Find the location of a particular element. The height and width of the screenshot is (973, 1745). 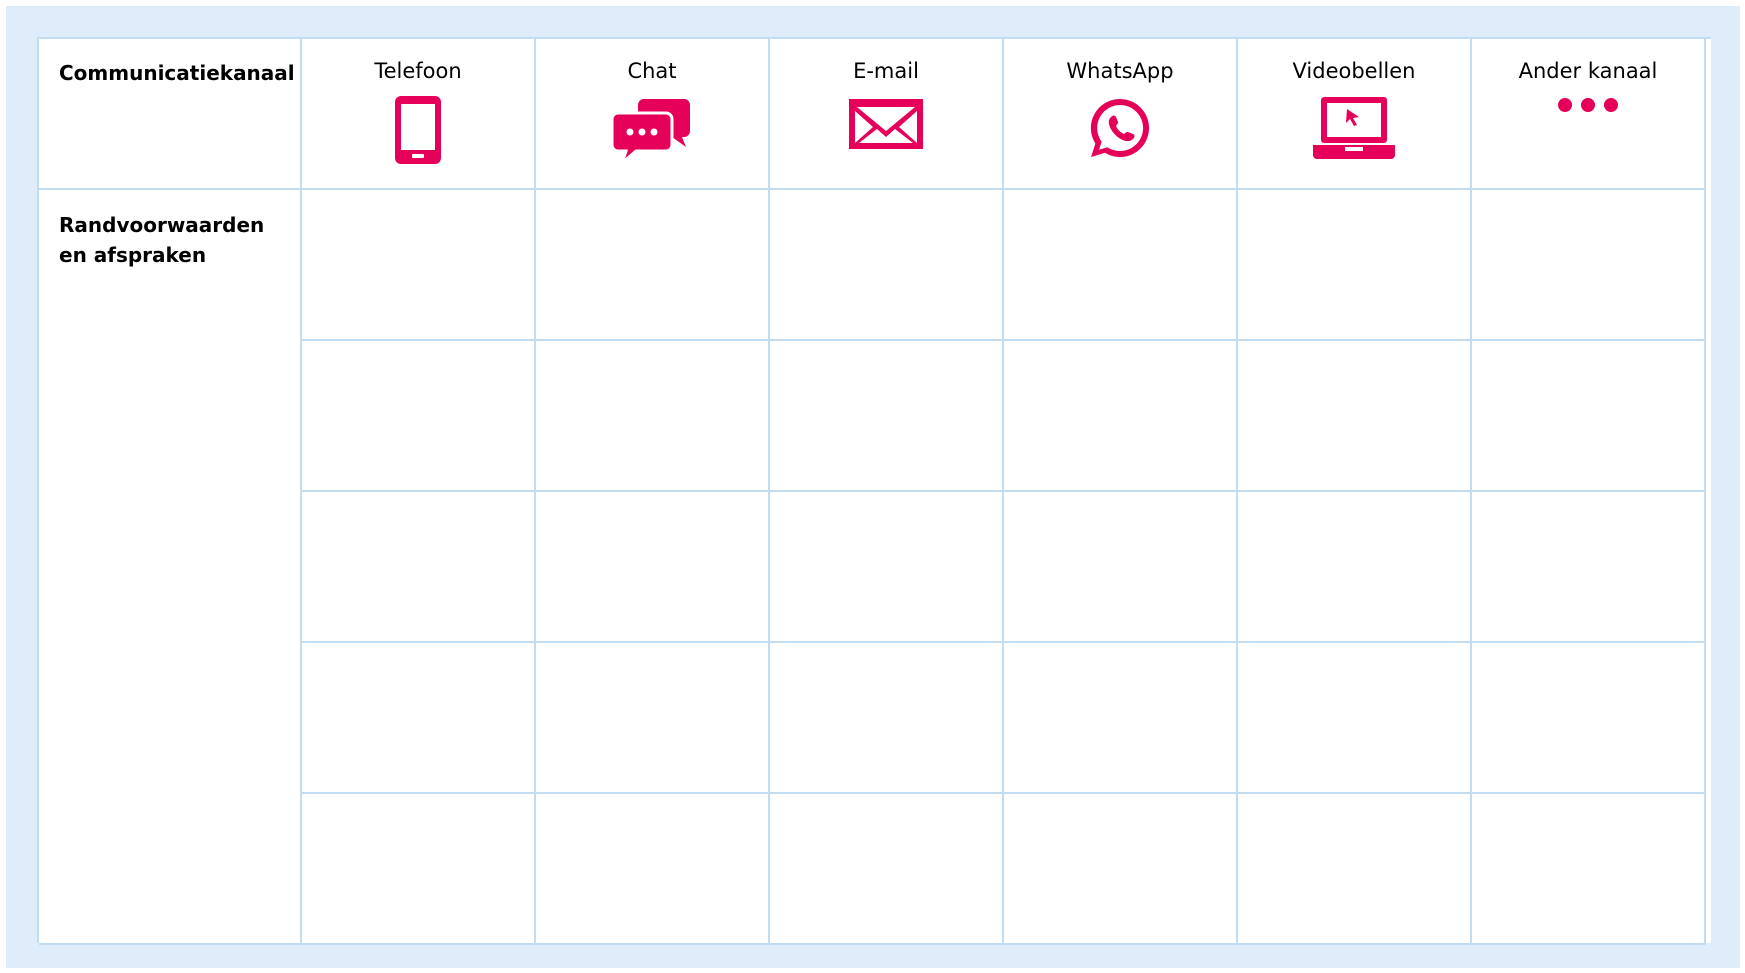

column-label: WhatsApp is located at coordinates (1120, 71).